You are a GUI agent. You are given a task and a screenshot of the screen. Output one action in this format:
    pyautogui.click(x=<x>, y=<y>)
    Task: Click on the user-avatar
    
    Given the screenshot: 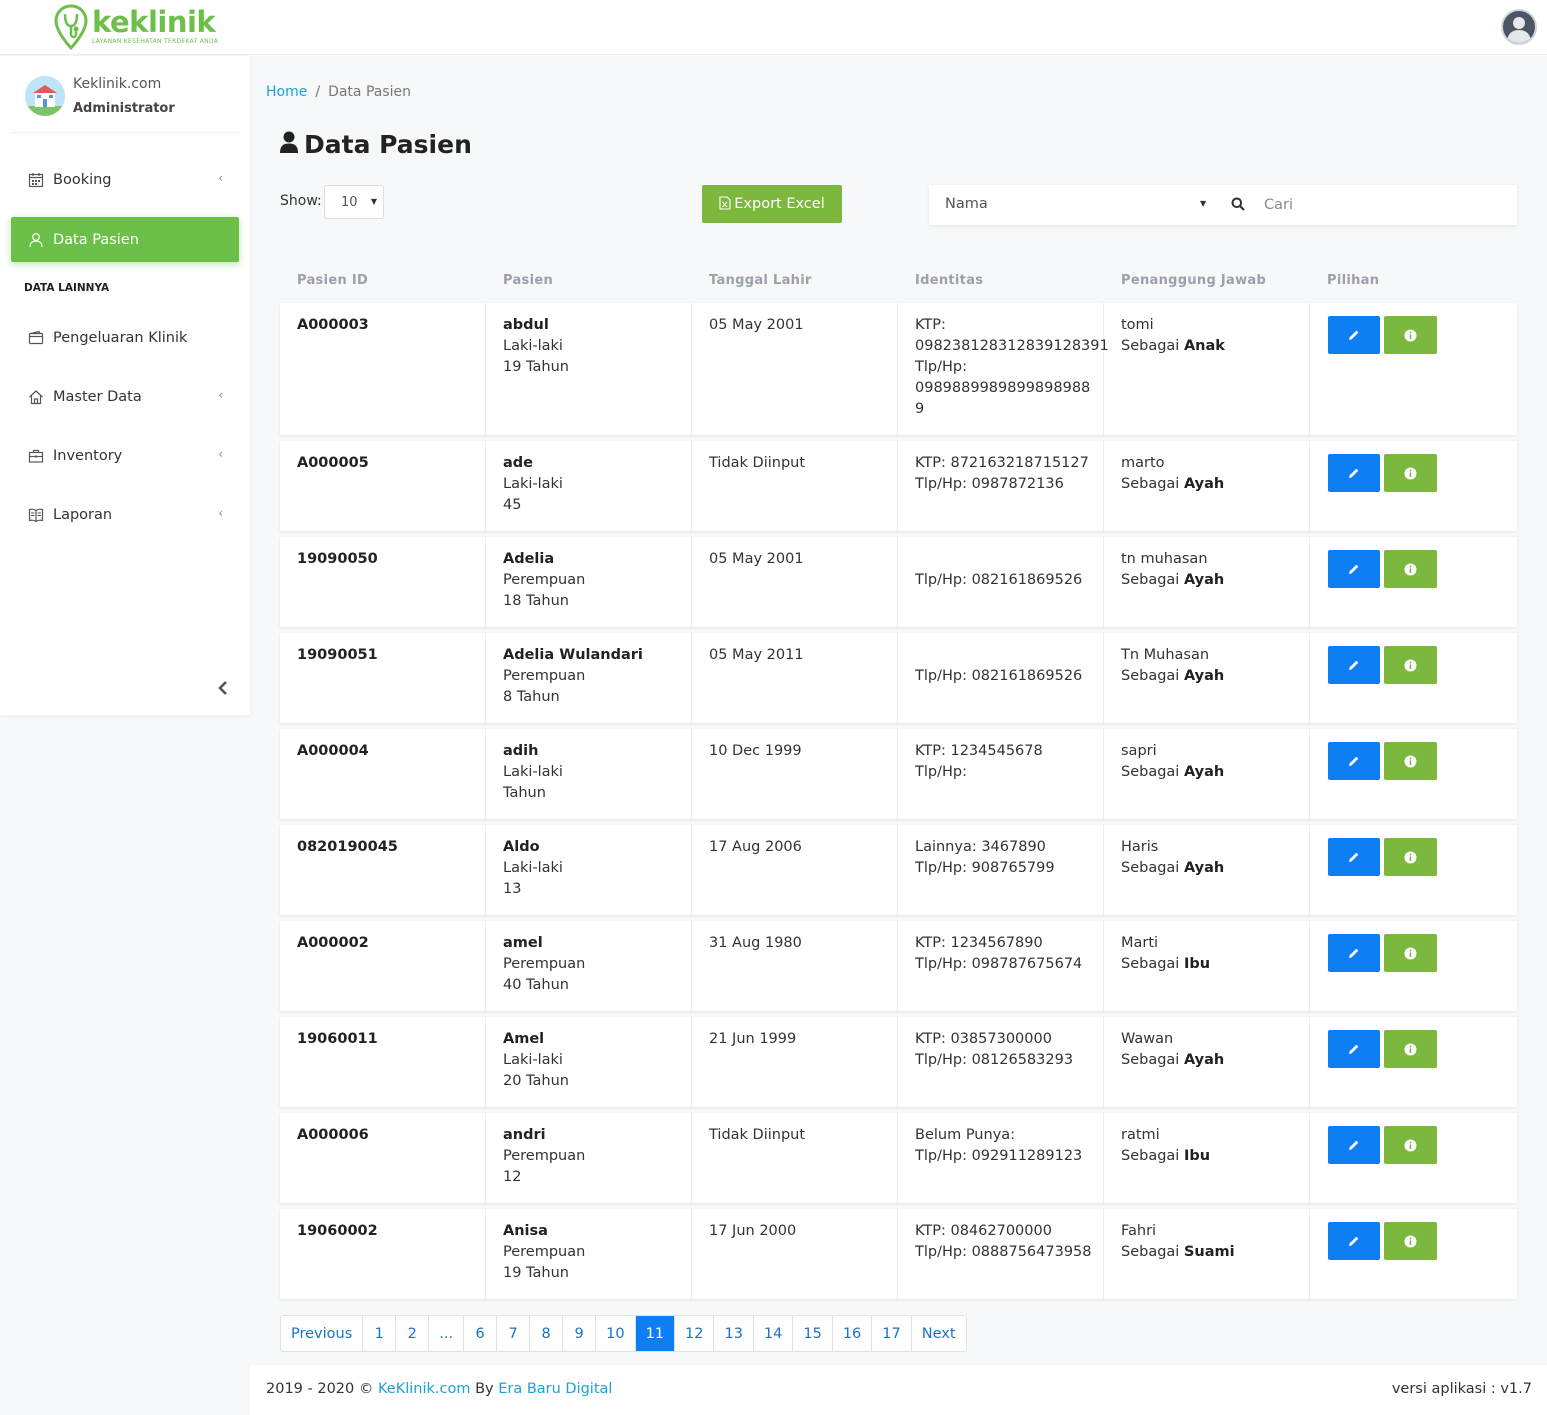 What is the action you would take?
    pyautogui.click(x=1519, y=27)
    